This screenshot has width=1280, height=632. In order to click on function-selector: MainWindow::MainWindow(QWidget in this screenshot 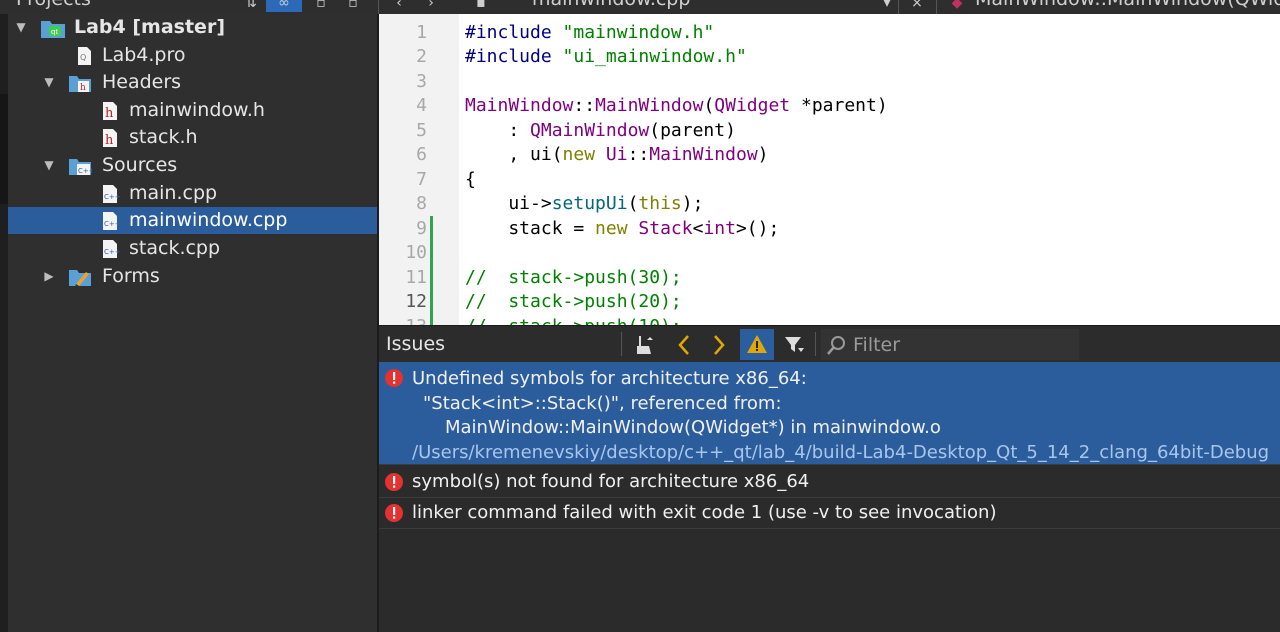, I will do `click(1127, 5)`.